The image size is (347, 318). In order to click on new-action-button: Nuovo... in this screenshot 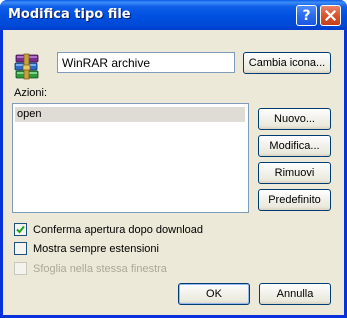, I will do `click(294, 119)`.